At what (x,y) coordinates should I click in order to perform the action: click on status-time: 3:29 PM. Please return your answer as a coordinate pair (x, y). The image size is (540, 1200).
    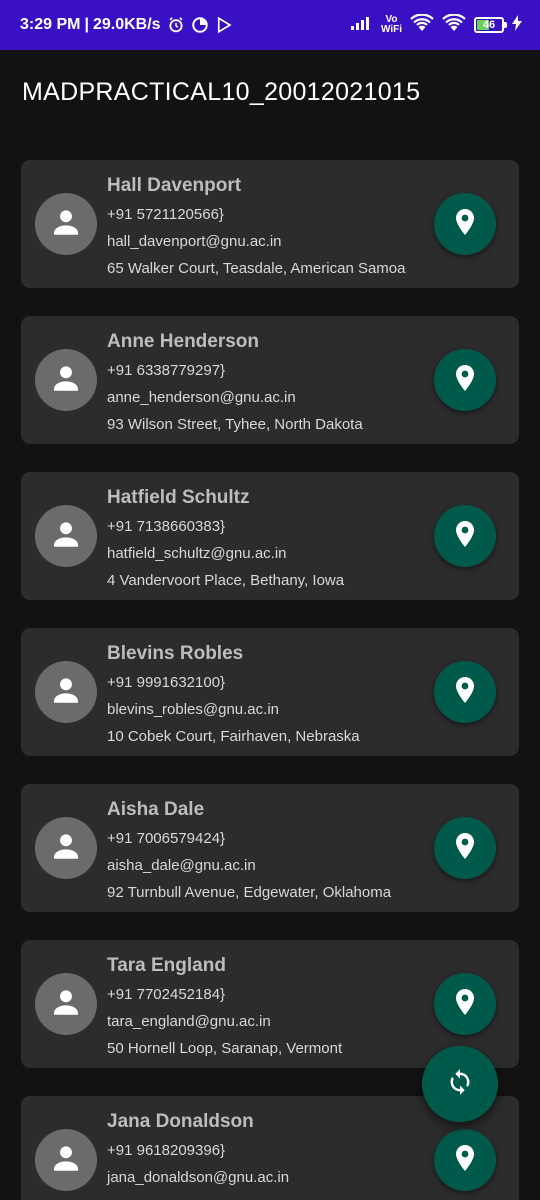
    Looking at the image, I should click on (50, 24).